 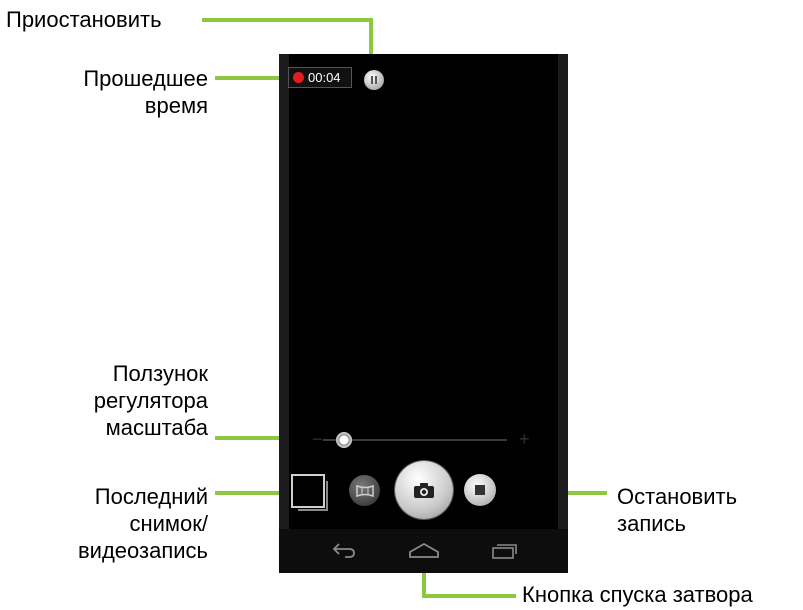 I want to click on stop-icon, so click(x=480, y=490).